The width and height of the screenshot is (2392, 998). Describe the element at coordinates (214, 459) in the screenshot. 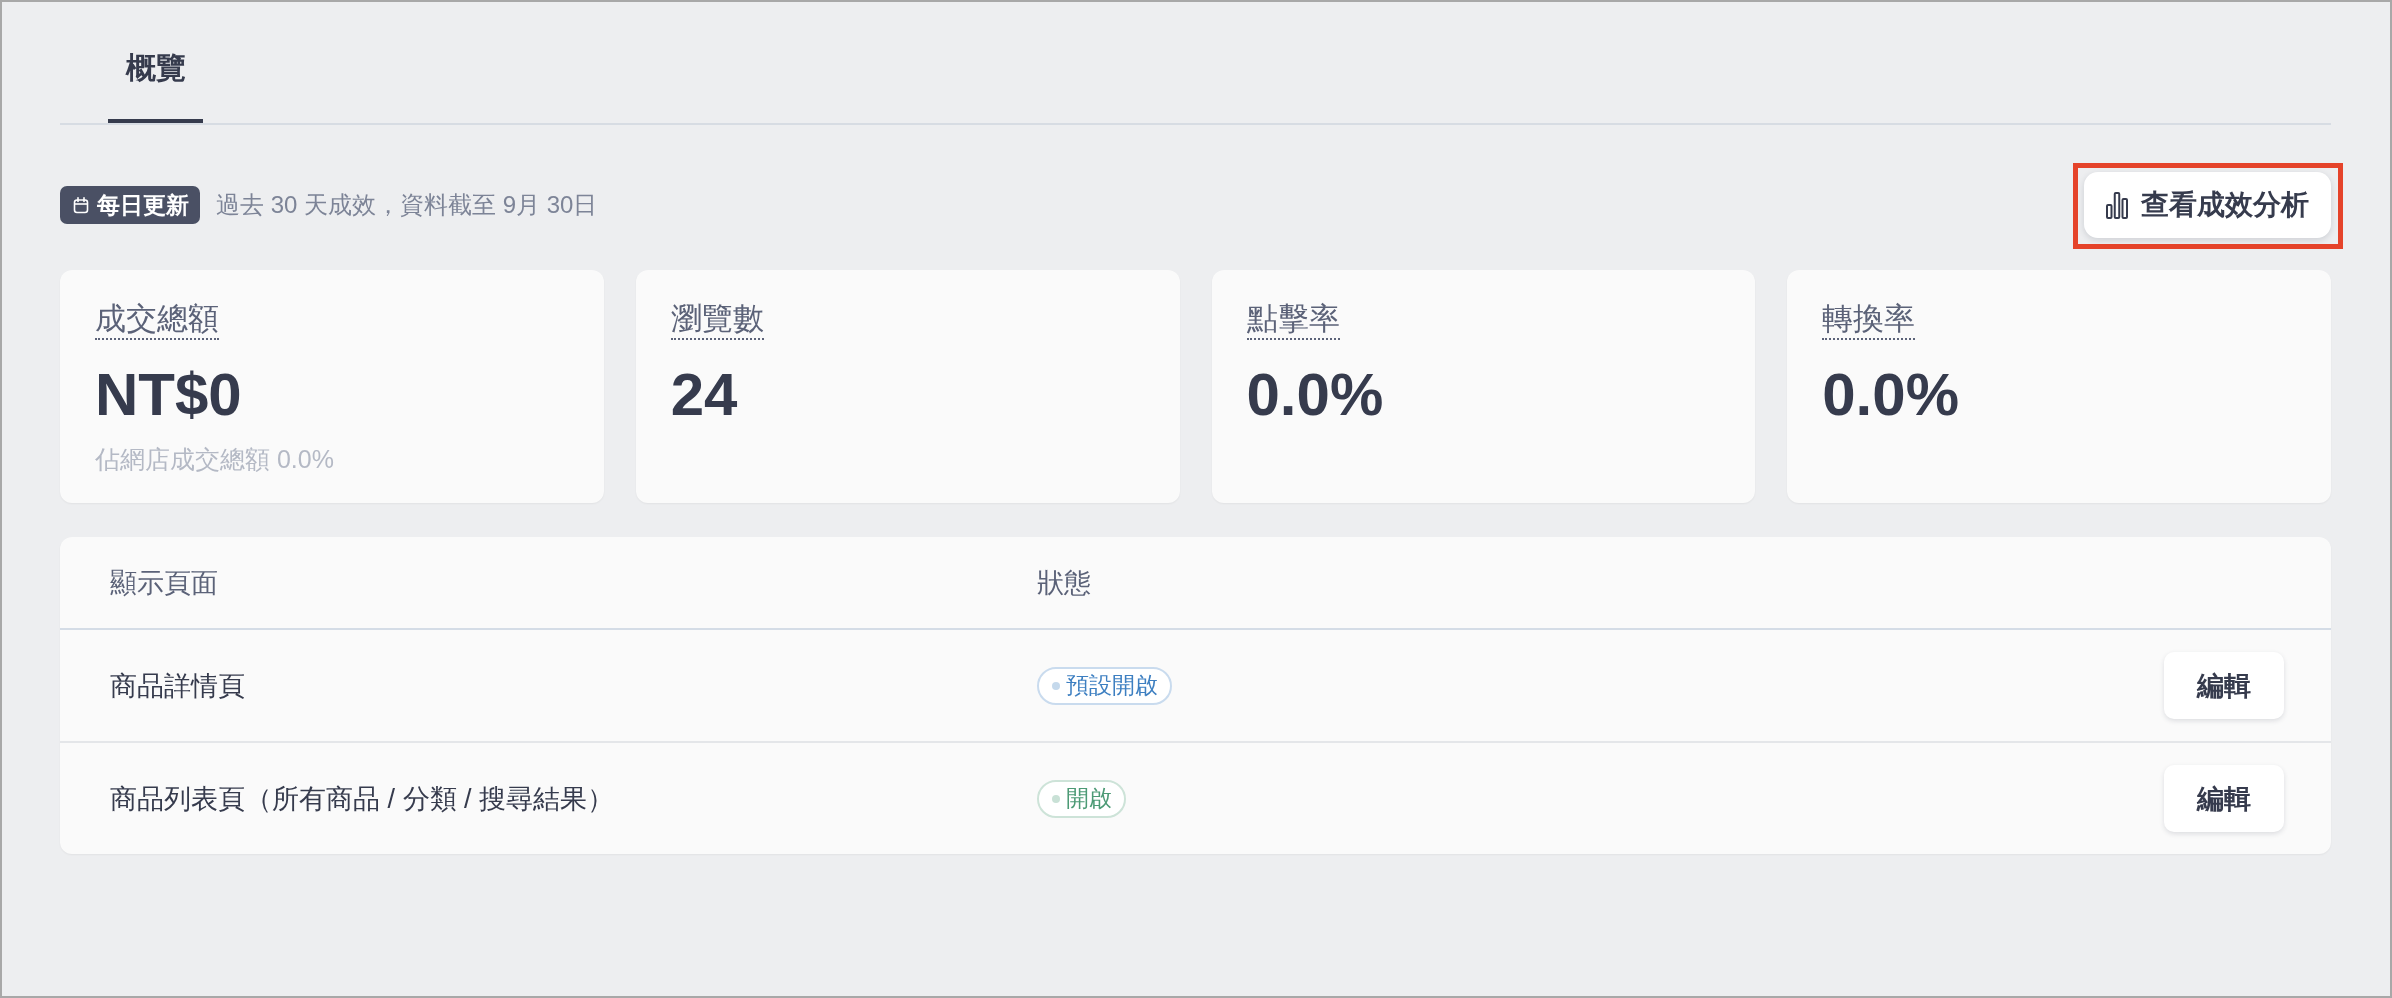

I see `metric-note: 佔網店成交總額 0.0%` at that location.